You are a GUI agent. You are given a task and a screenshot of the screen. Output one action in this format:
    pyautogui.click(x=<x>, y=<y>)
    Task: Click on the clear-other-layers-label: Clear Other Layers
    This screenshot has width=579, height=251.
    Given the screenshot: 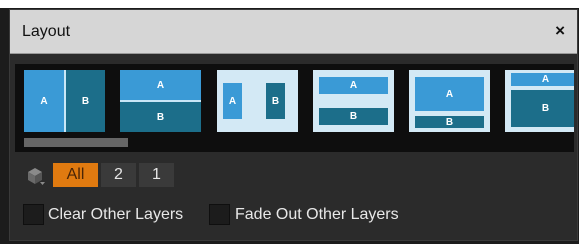 What is the action you would take?
    pyautogui.click(x=115, y=215)
    